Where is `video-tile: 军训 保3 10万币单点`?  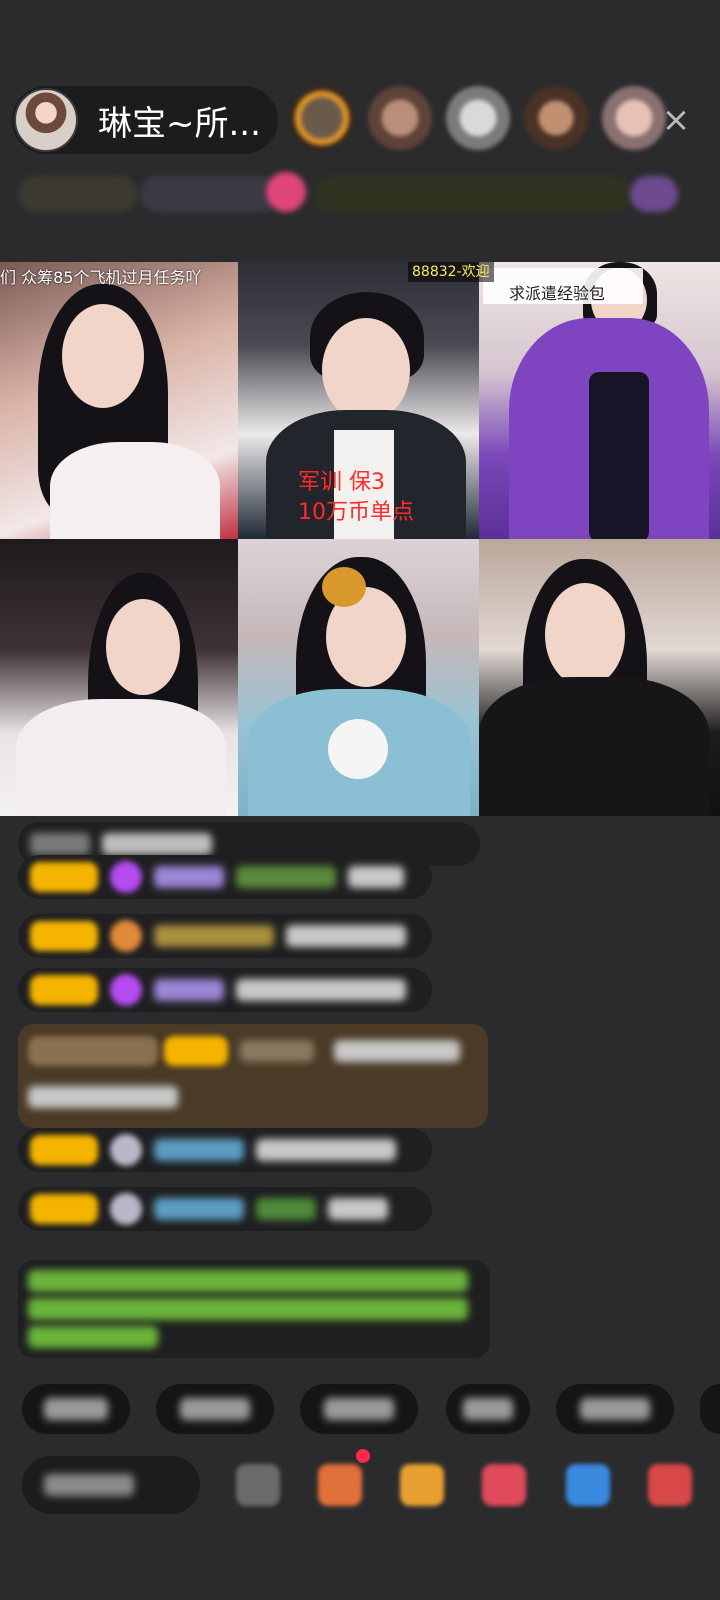 video-tile: 军训 保3 10万币单点 is located at coordinates (358, 400).